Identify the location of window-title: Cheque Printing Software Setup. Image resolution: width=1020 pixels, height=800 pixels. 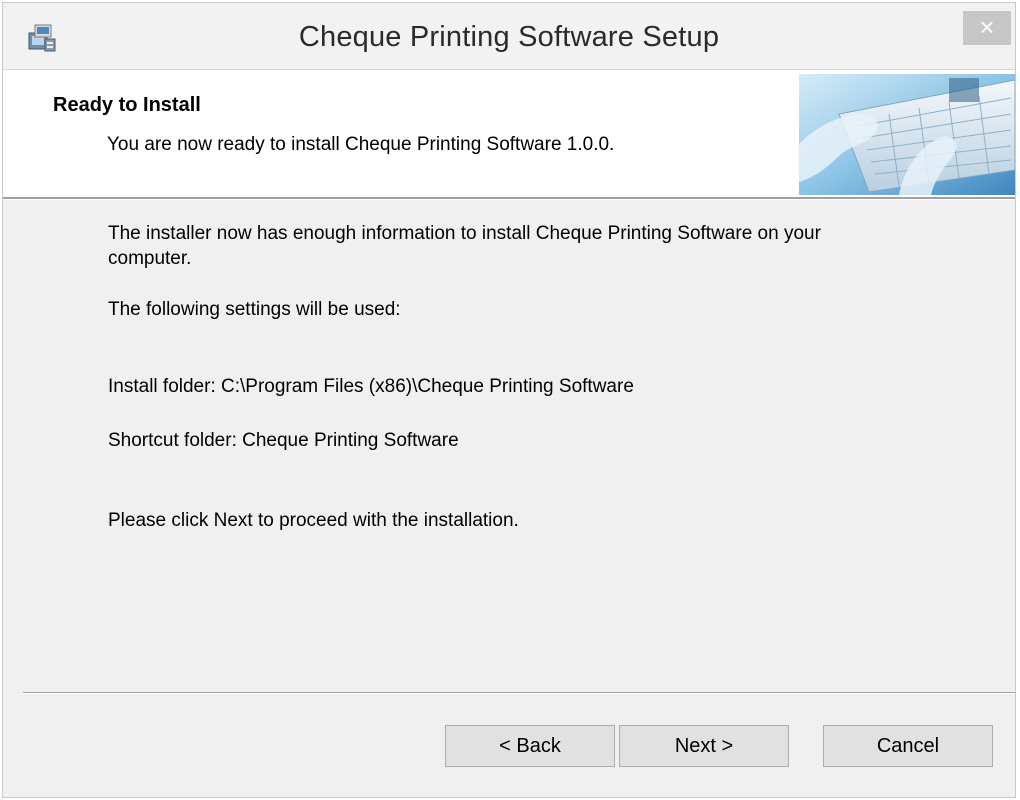
(509, 37).